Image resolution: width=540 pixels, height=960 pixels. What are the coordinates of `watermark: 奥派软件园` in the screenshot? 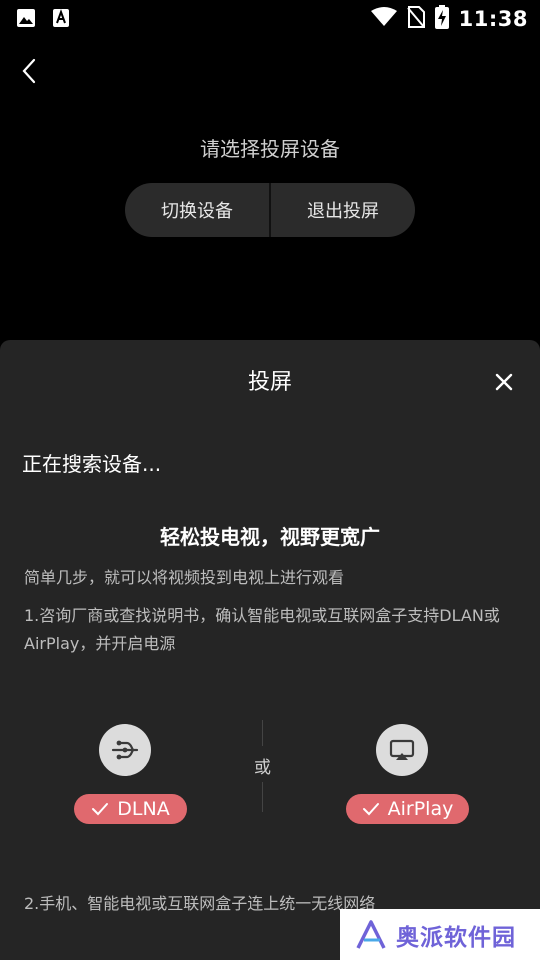 It's located at (440, 934).